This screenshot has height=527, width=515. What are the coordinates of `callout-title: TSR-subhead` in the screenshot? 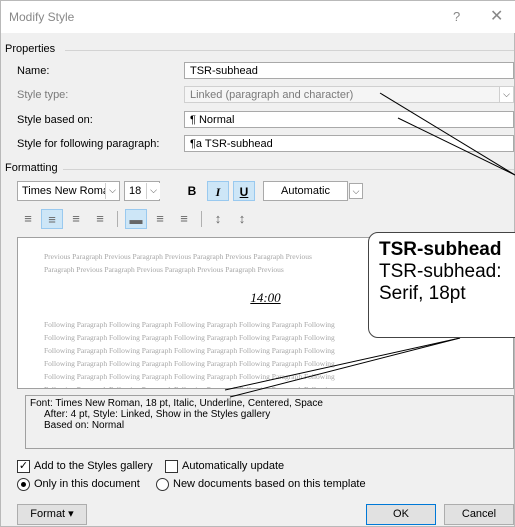 It's located at (440, 249).